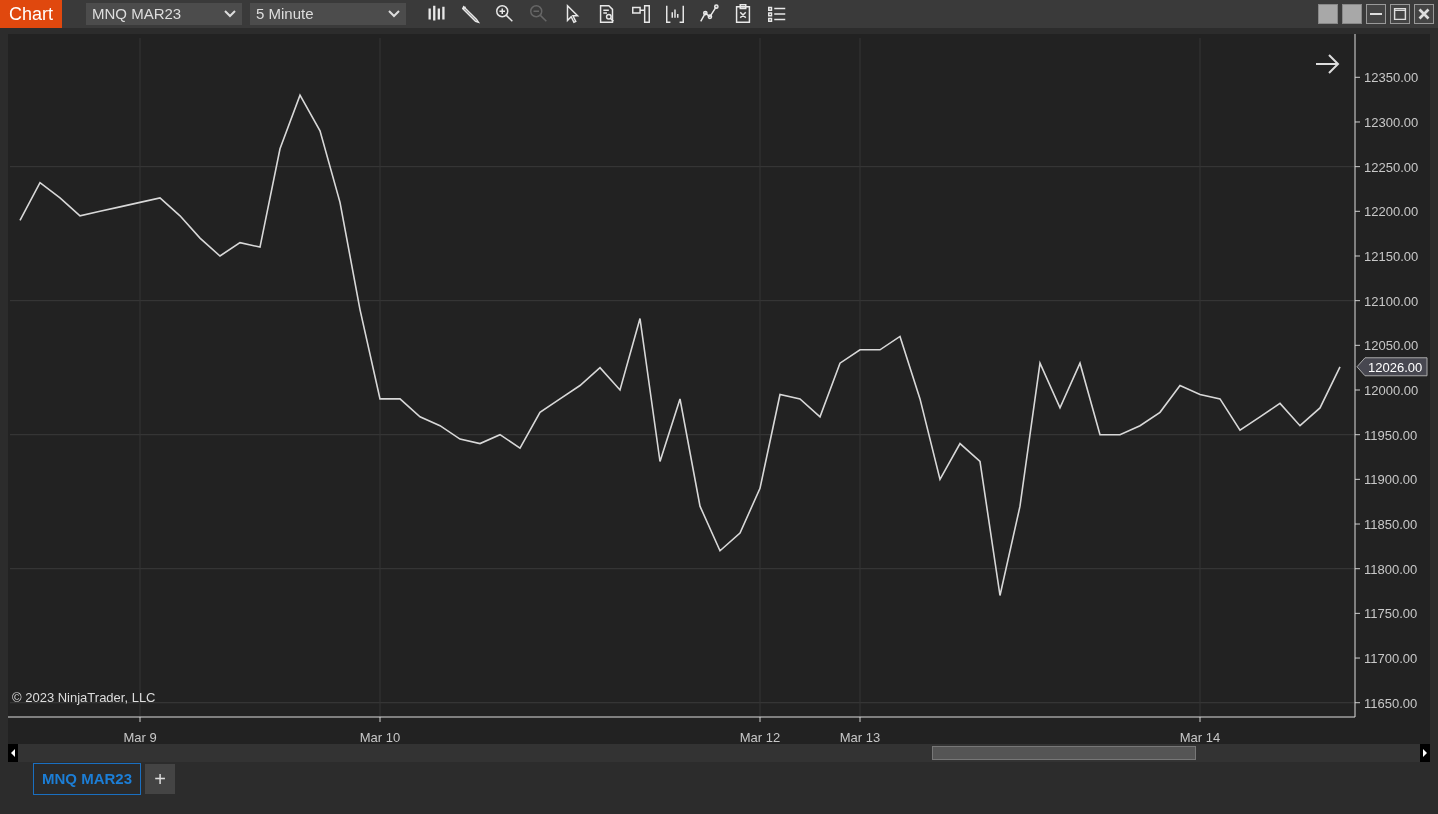 The image size is (1438, 814). I want to click on price-axis-label: 11950.00, so click(1391, 435).